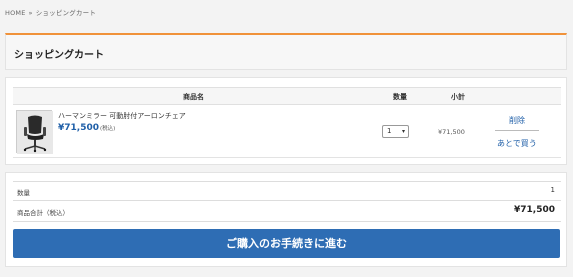 The width and height of the screenshot is (573, 277). What do you see at coordinates (66, 13) in the screenshot?
I see `breadcrumb-current: ショッピングカート` at bounding box center [66, 13].